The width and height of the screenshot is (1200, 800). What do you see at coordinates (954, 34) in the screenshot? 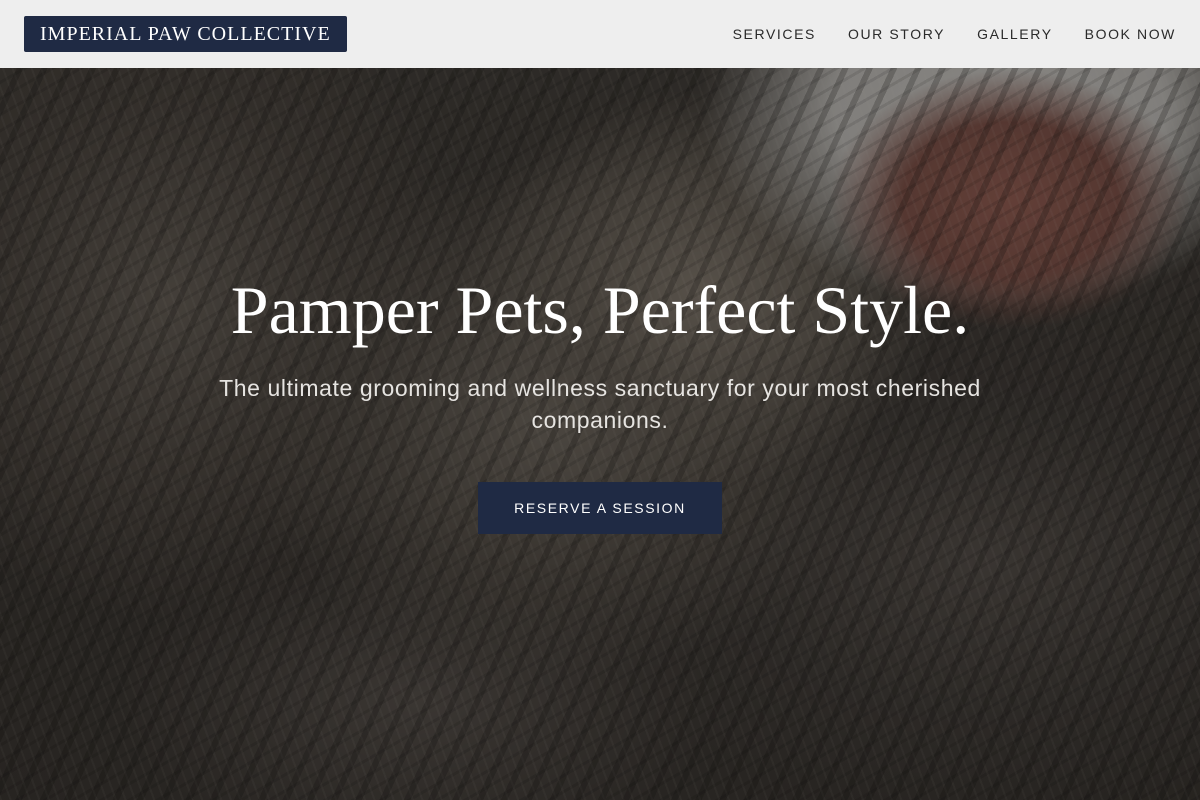
I see `main-nav: SERVICES OUR STORY GALLERY BOOK NOW` at bounding box center [954, 34].